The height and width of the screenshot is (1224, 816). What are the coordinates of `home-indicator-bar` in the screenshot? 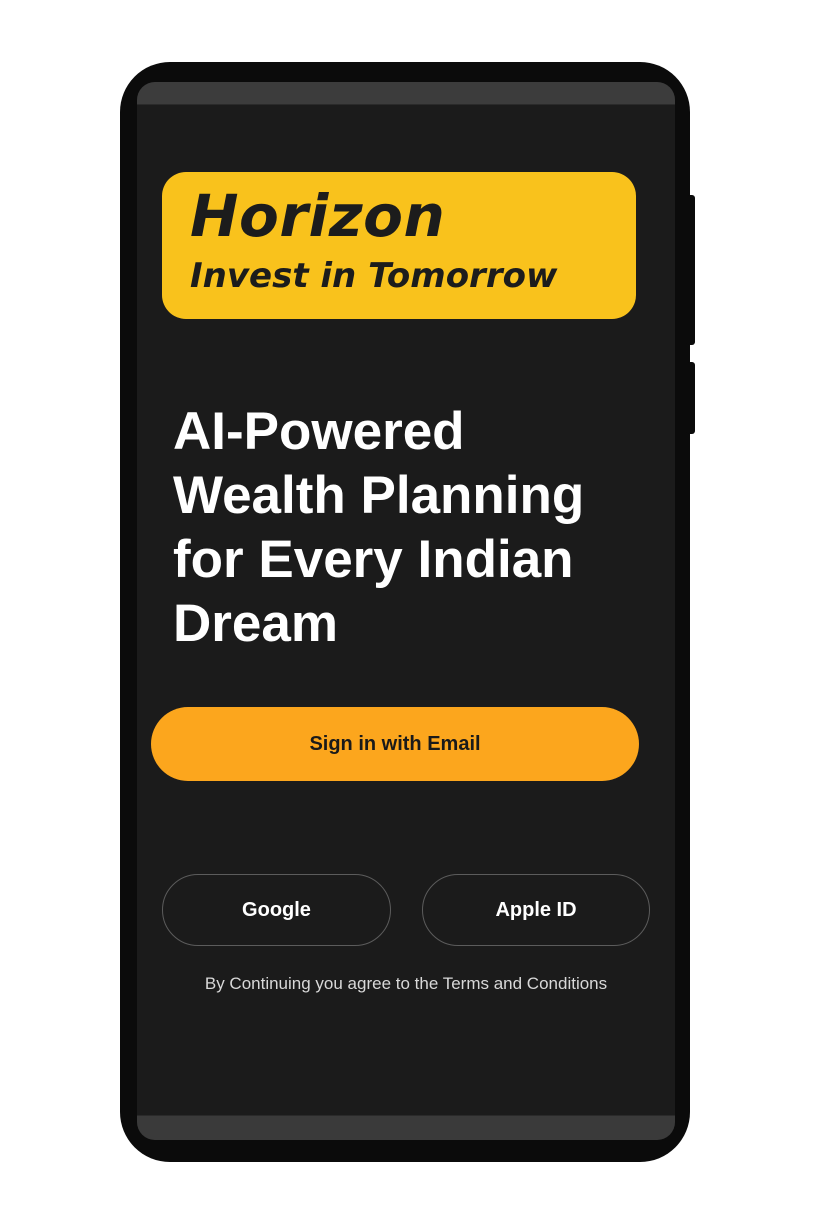 It's located at (406, 1127).